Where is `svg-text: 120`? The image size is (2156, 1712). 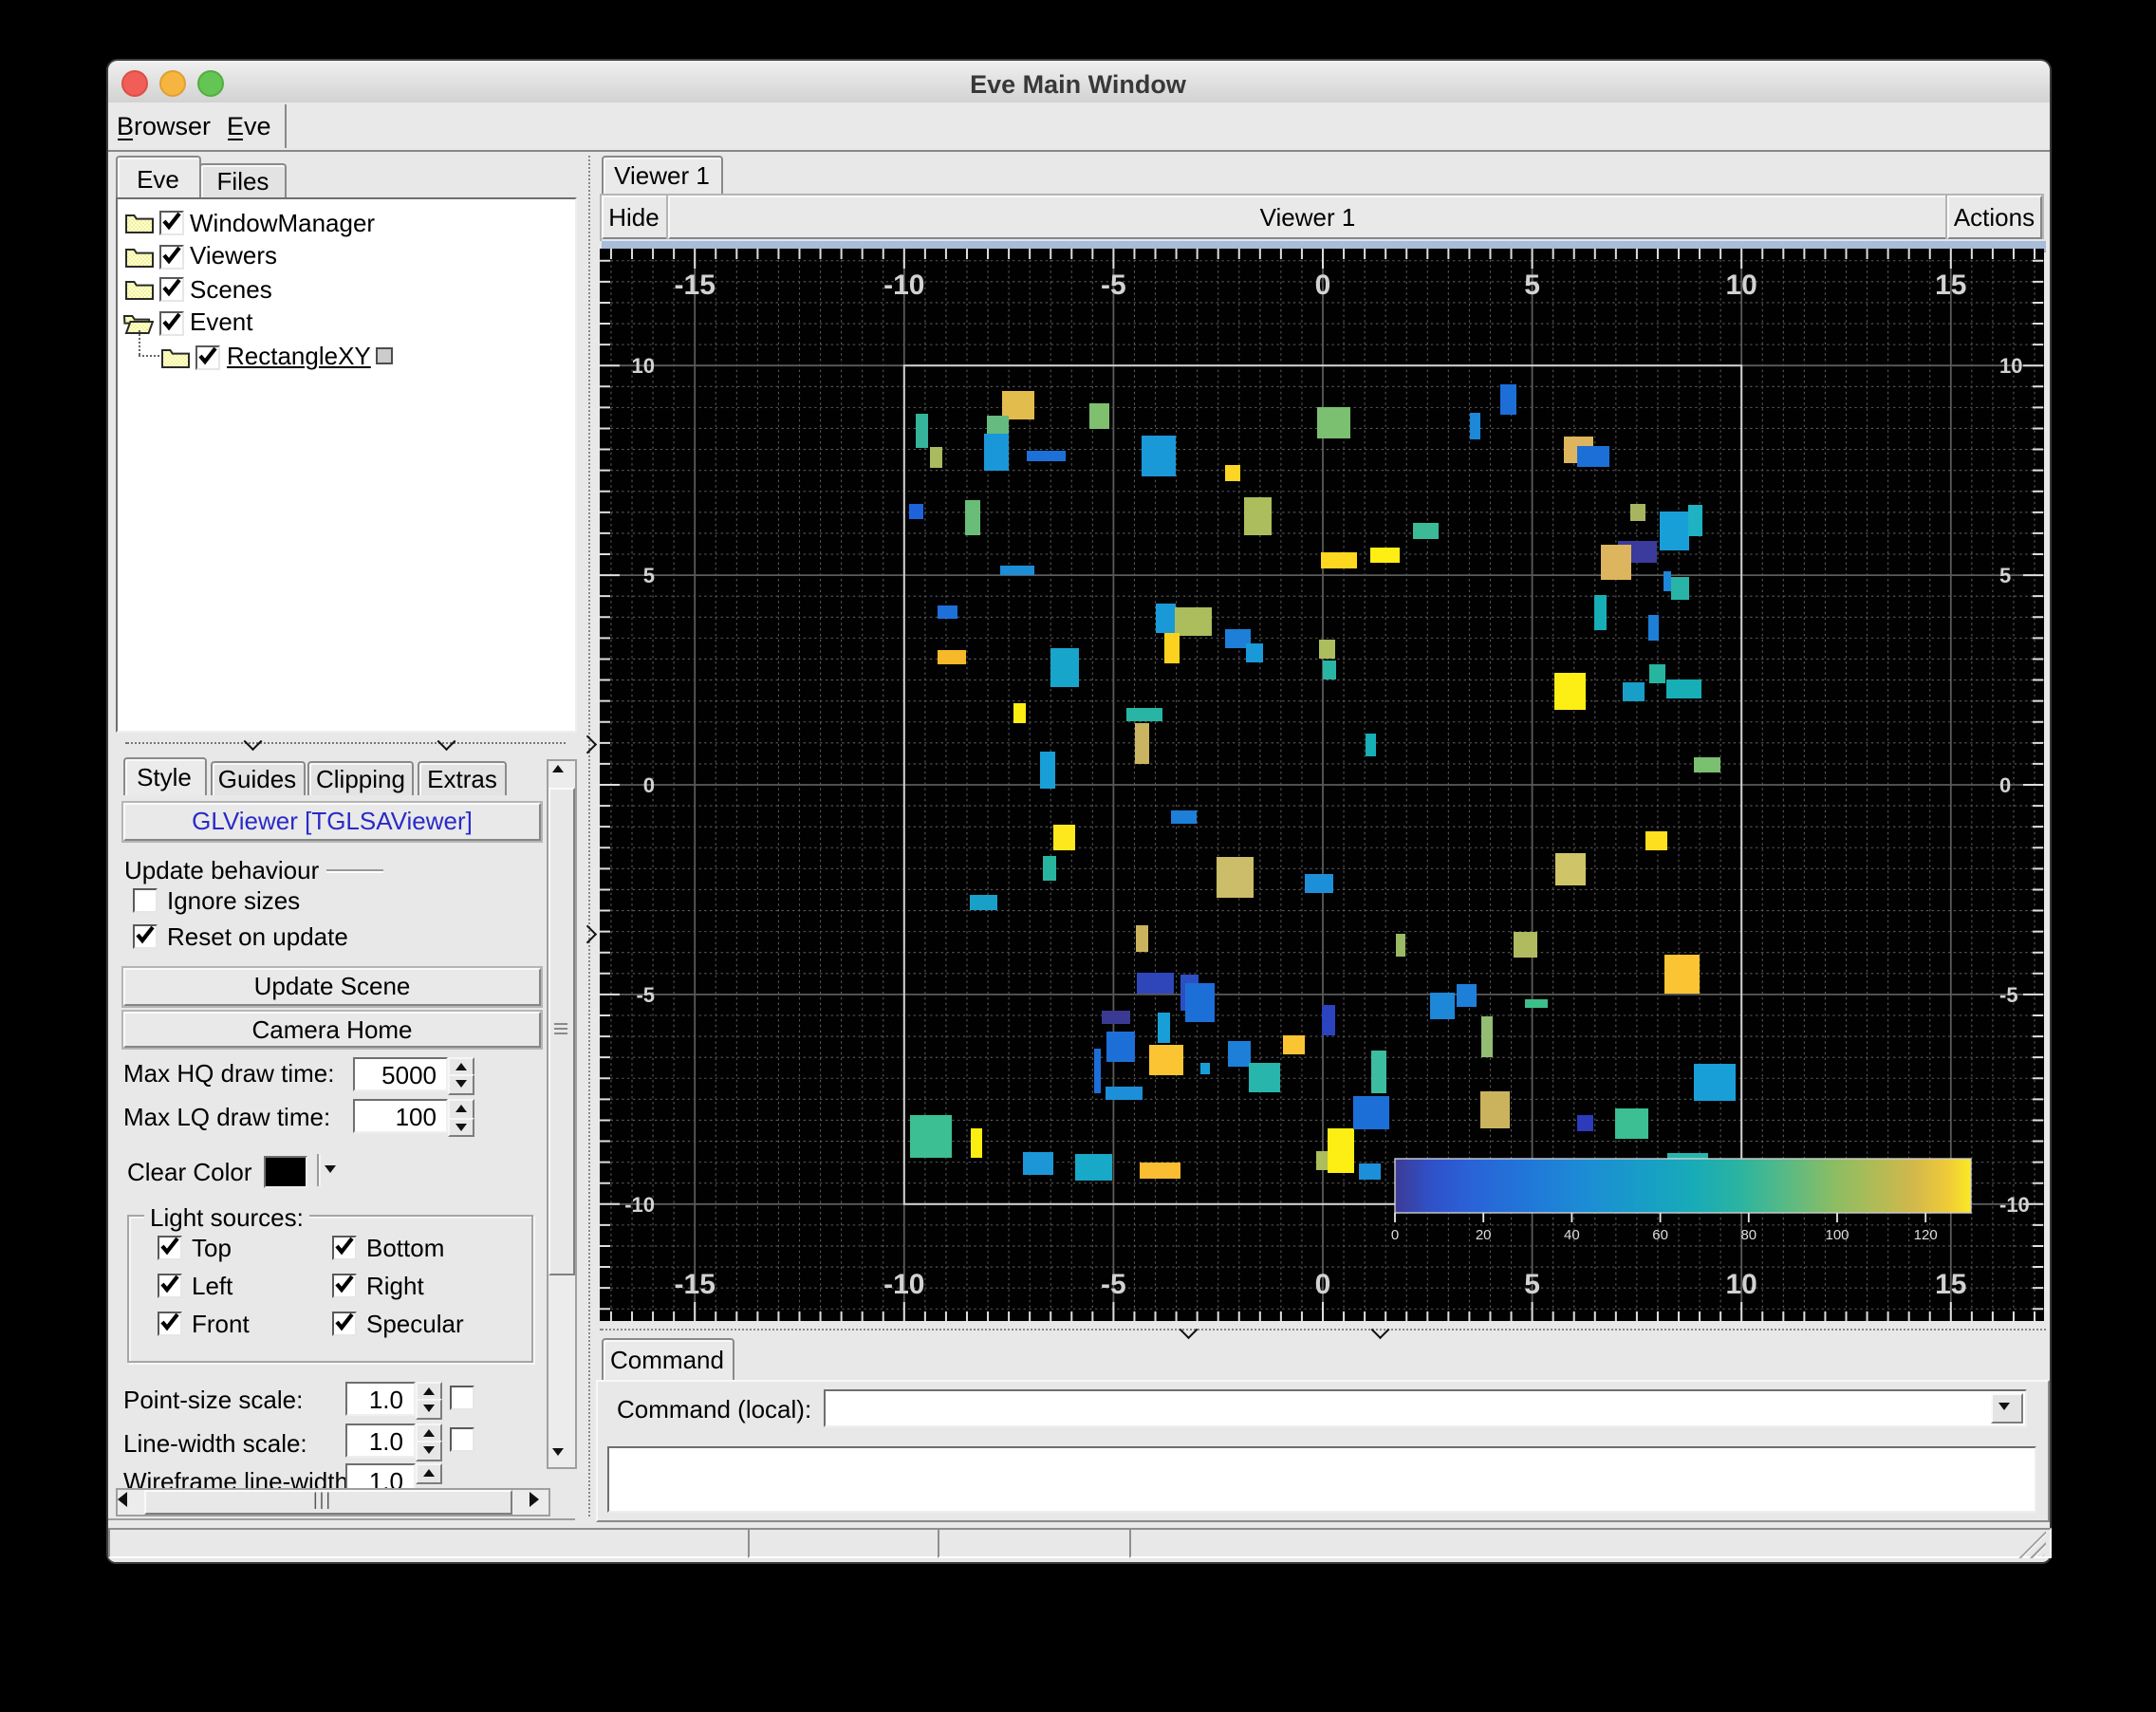 svg-text: 120 is located at coordinates (1925, 1234).